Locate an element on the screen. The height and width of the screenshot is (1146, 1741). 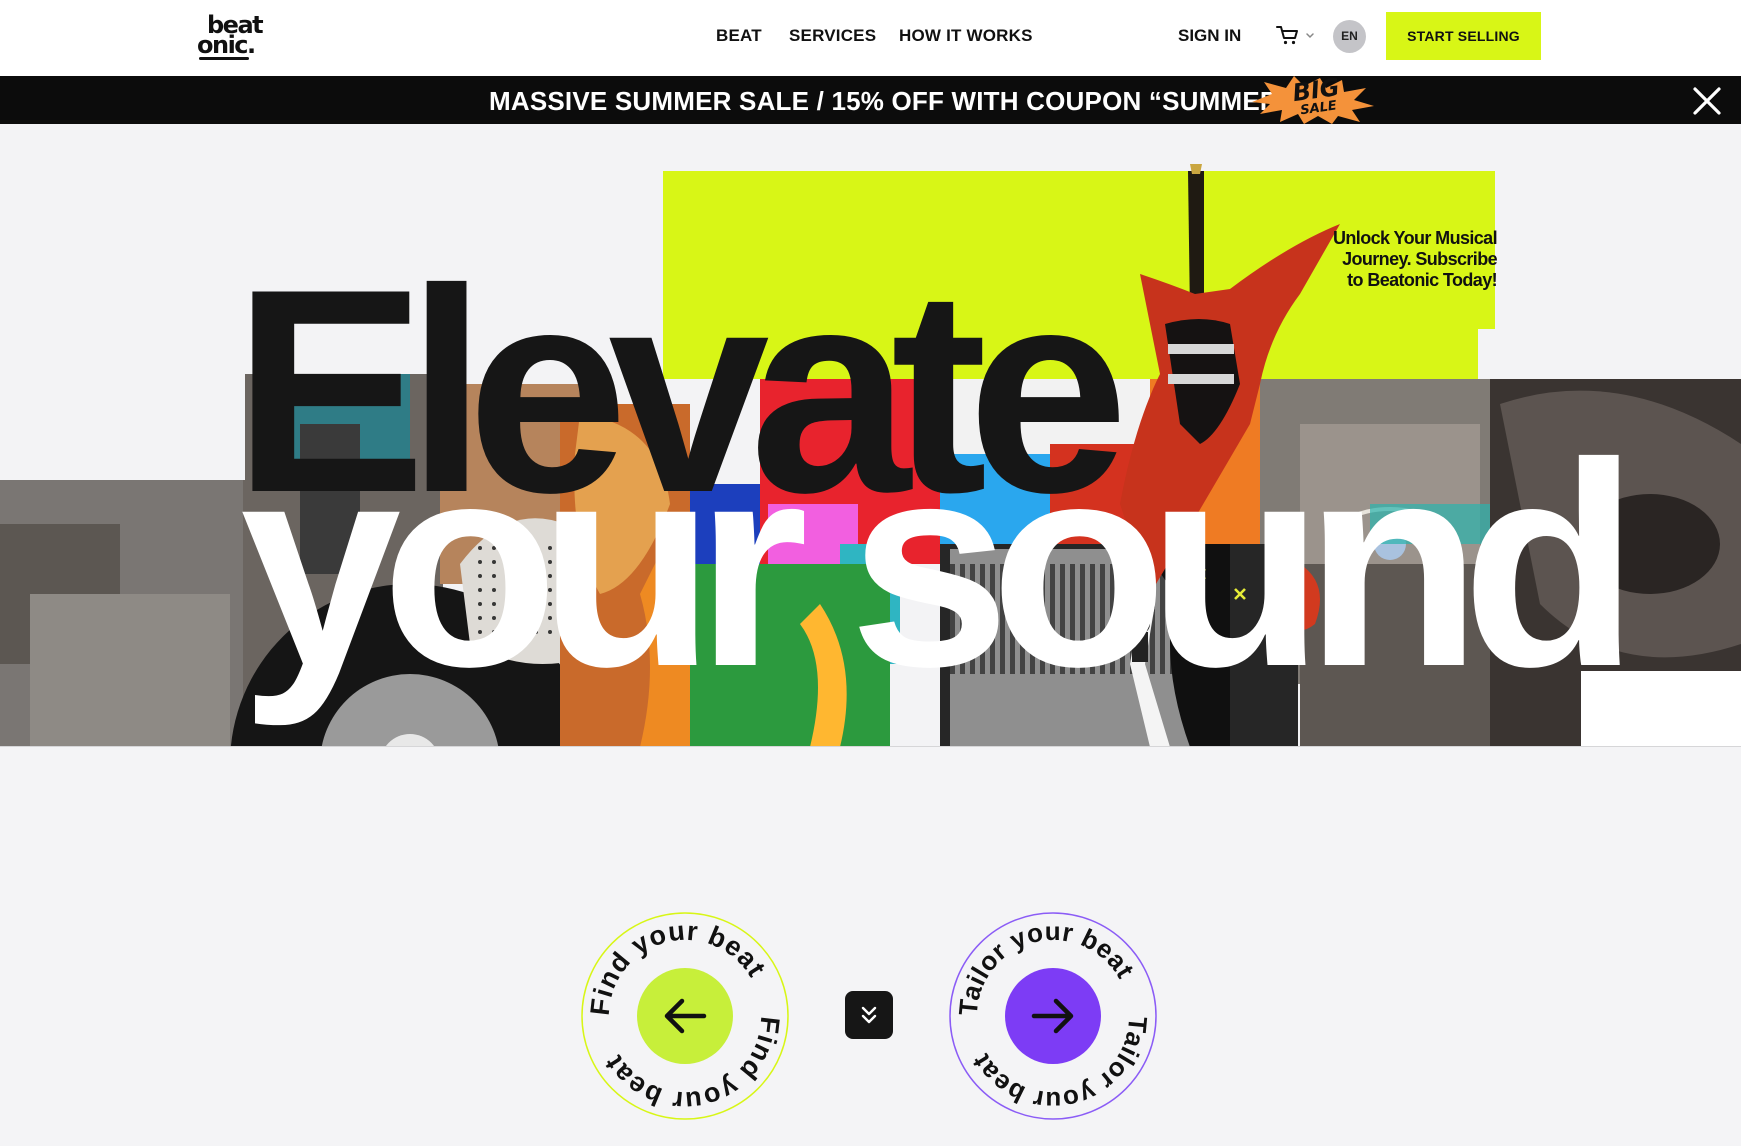
double-chevron-down-icon is located at coordinates (869, 1015).